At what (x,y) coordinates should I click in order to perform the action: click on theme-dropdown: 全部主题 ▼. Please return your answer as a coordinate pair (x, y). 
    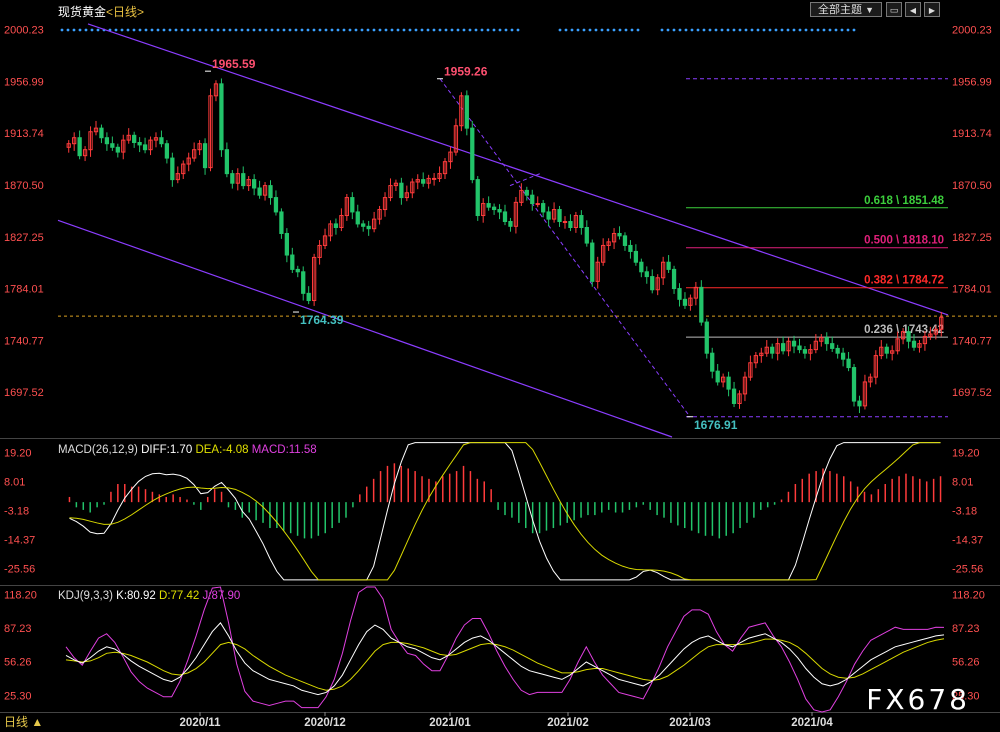
    Looking at the image, I should click on (846, 9).